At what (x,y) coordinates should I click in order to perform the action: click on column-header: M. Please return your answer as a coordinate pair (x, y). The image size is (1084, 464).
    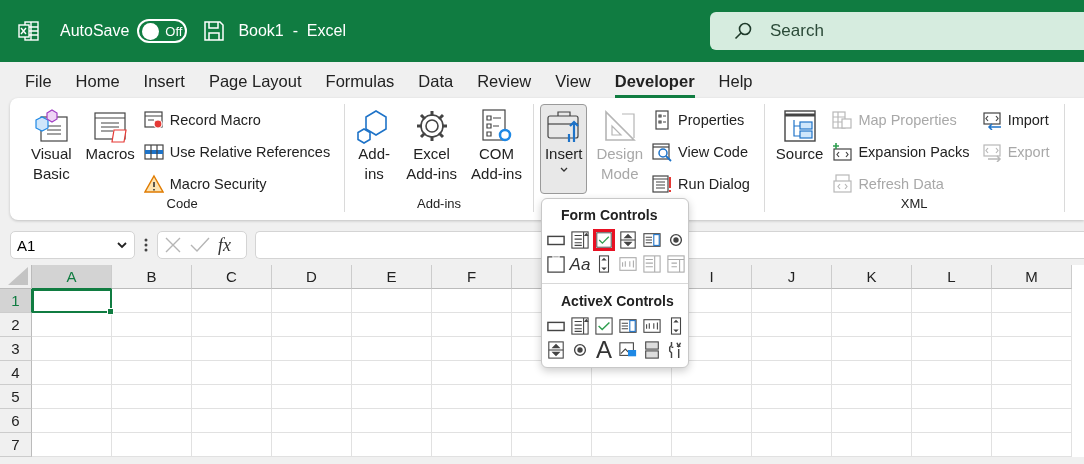
    Looking at the image, I should click on (1032, 277).